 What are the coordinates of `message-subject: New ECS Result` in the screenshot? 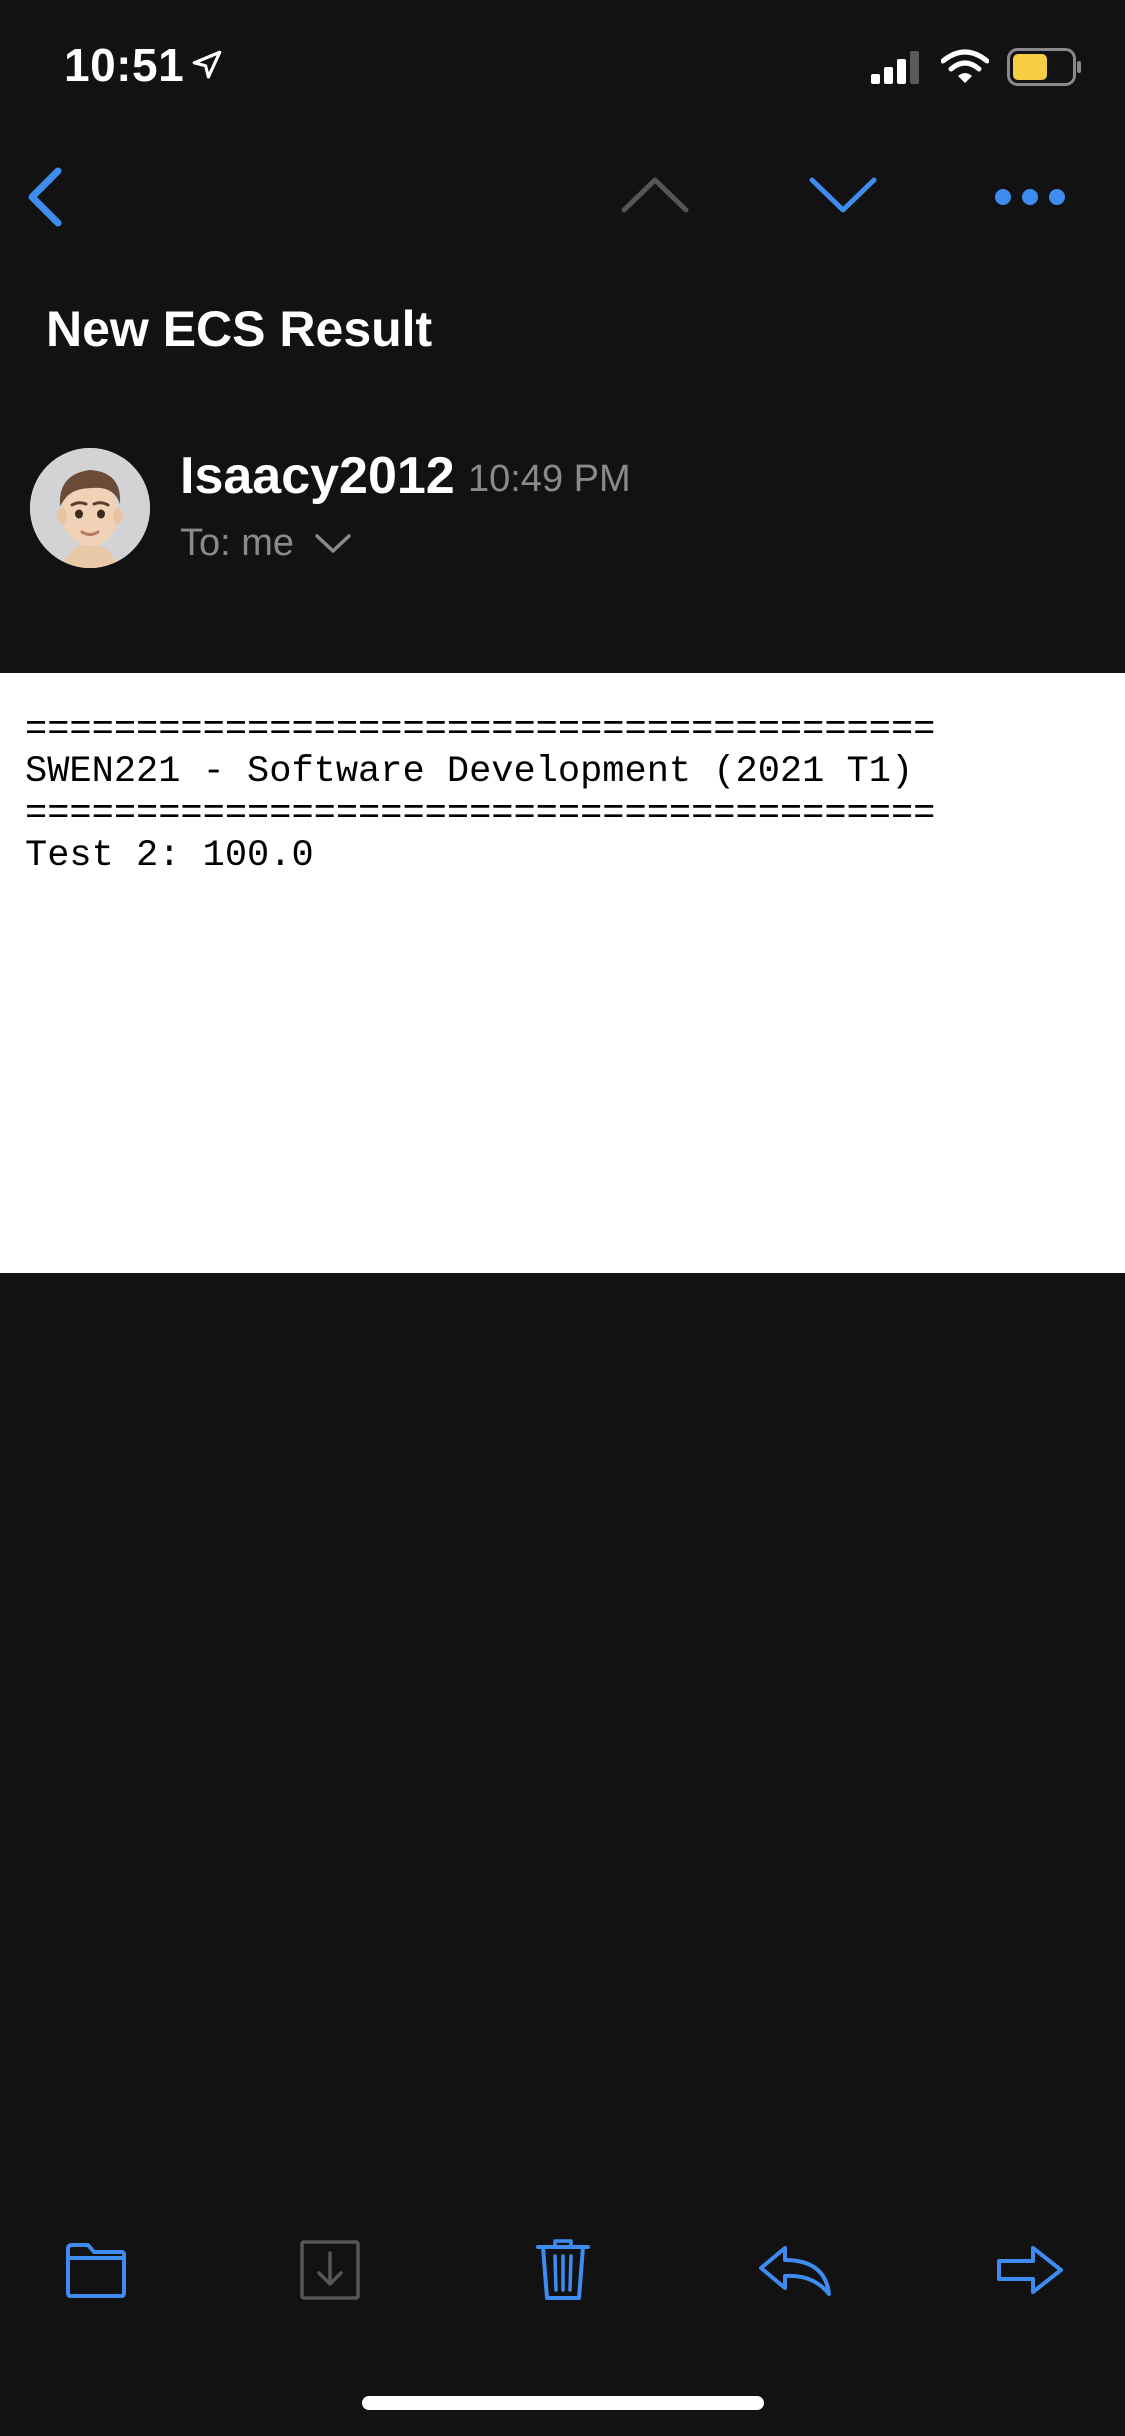 It's located at (239, 329).